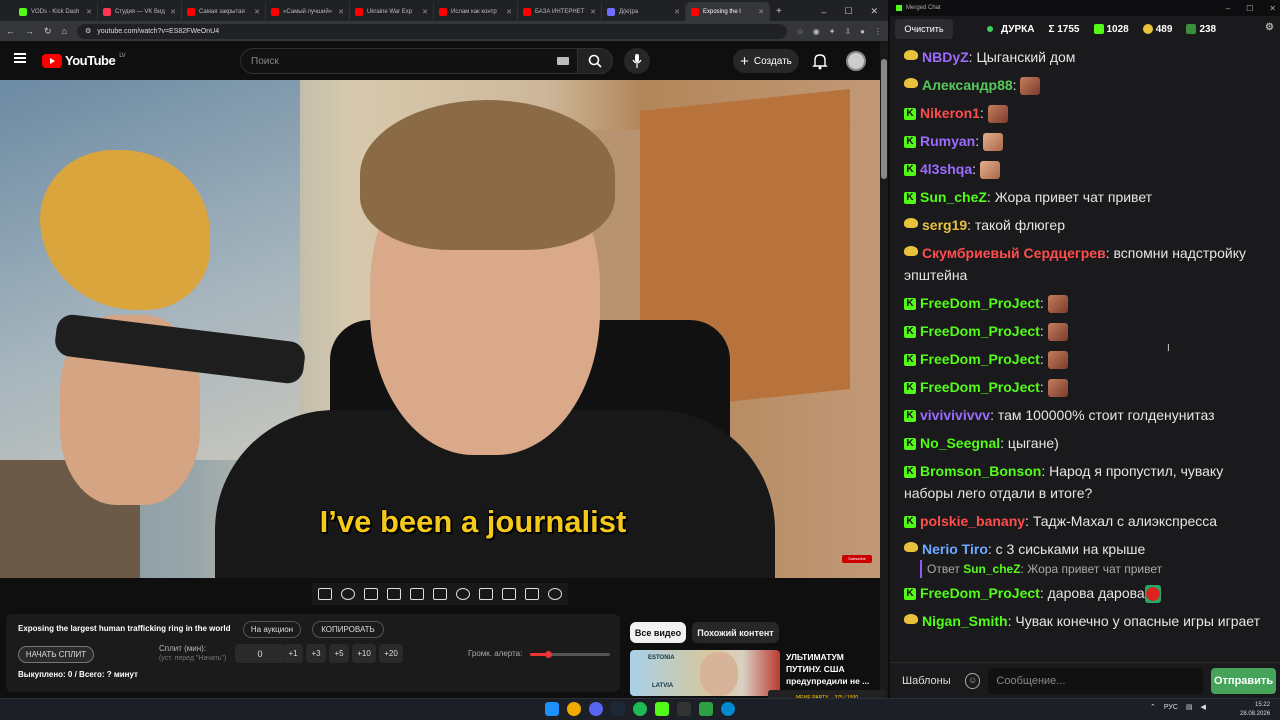 The height and width of the screenshot is (720, 1280). Describe the element at coordinates (316, 653) in the screenshot. I see `increment-button-3: +3` at that location.